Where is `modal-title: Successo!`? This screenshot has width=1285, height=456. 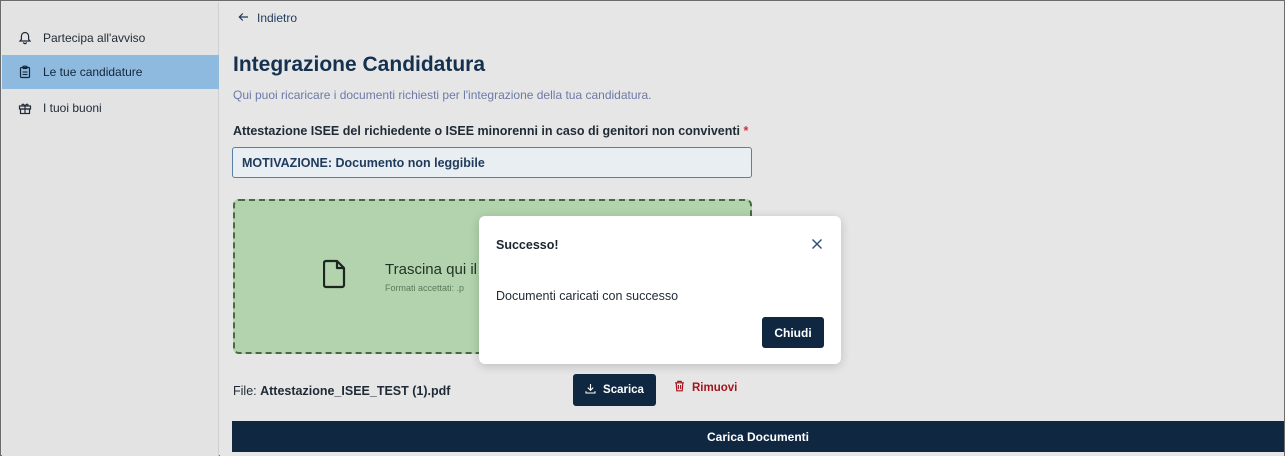 modal-title: Successo! is located at coordinates (527, 245).